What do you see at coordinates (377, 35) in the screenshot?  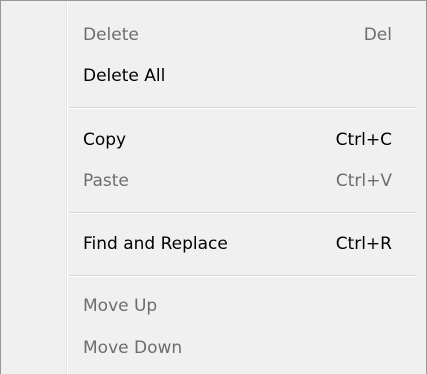 I see `menu-item-shortcut: Del` at bounding box center [377, 35].